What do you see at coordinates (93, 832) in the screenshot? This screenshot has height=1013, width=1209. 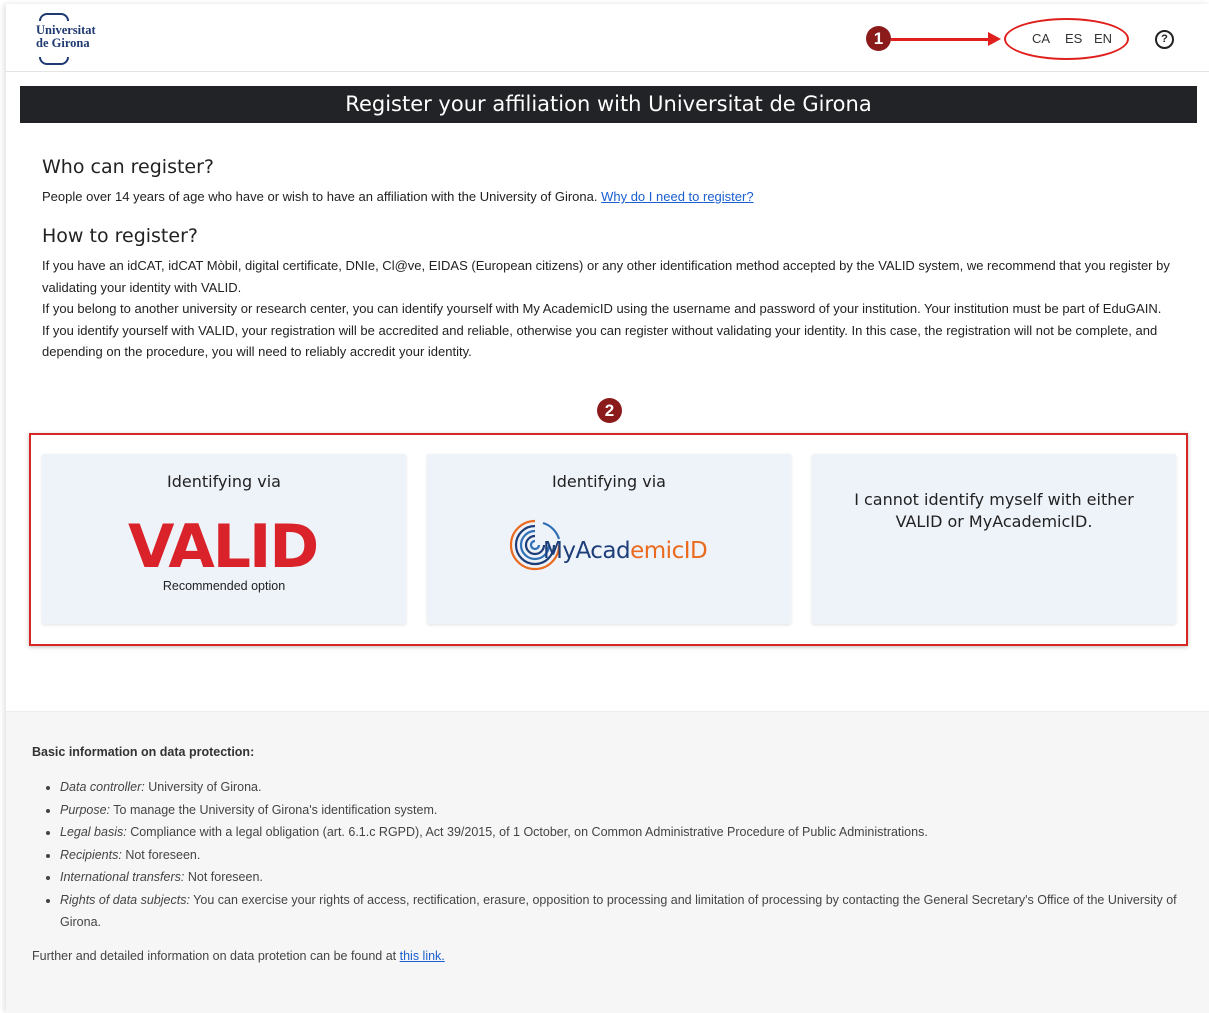 I see `list-item-label: Legal basis:` at bounding box center [93, 832].